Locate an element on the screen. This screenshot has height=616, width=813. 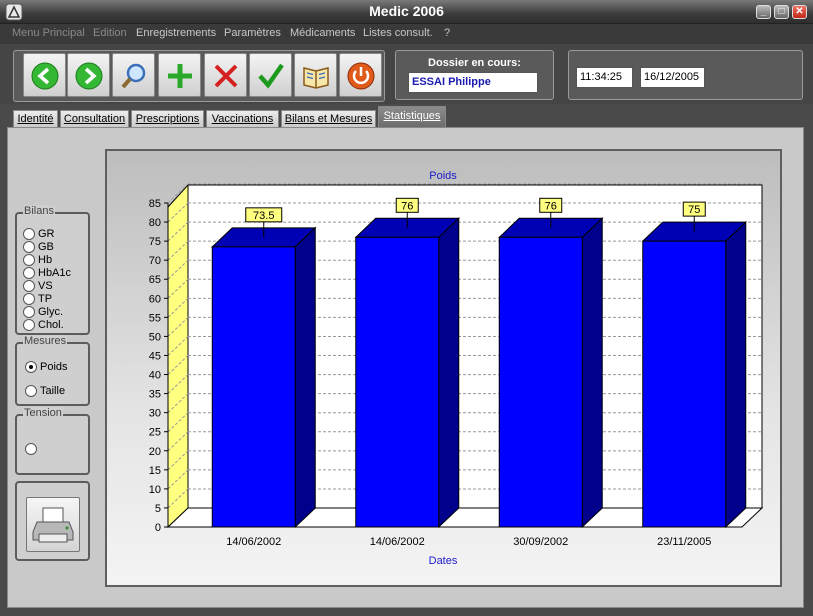
menu-parametres: Paramètres is located at coordinates (252, 33).